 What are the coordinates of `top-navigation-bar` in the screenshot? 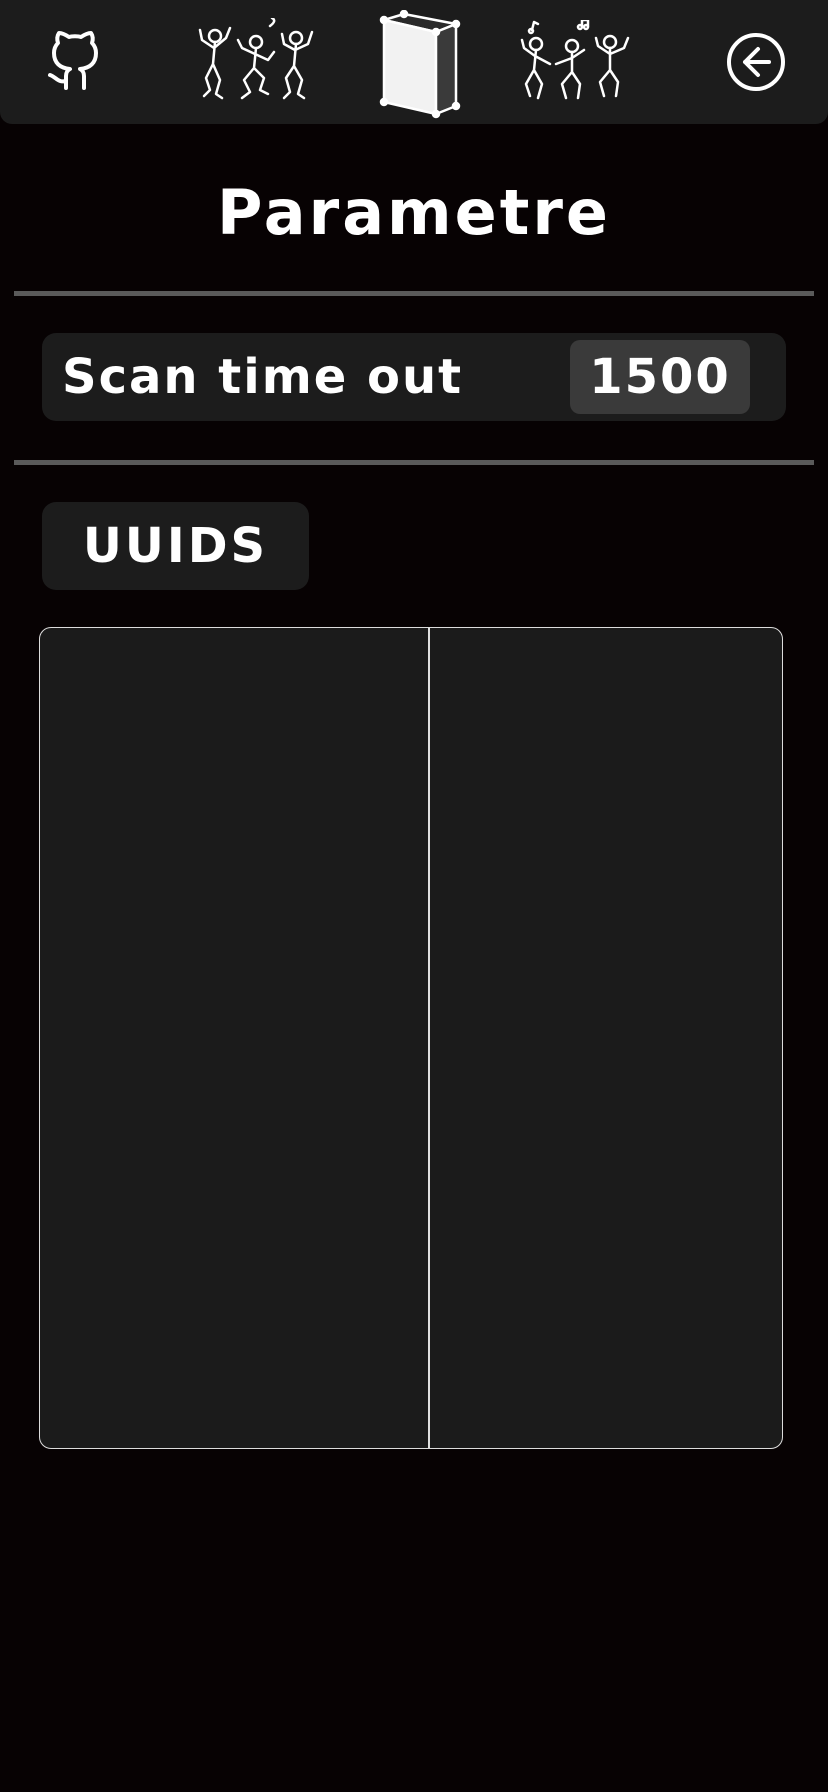 It's located at (414, 62).